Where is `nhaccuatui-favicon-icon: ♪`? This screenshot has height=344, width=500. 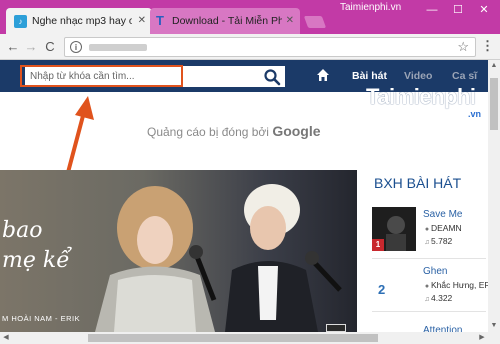
nhaccuatui-favicon-icon: ♪ is located at coordinates (20, 21).